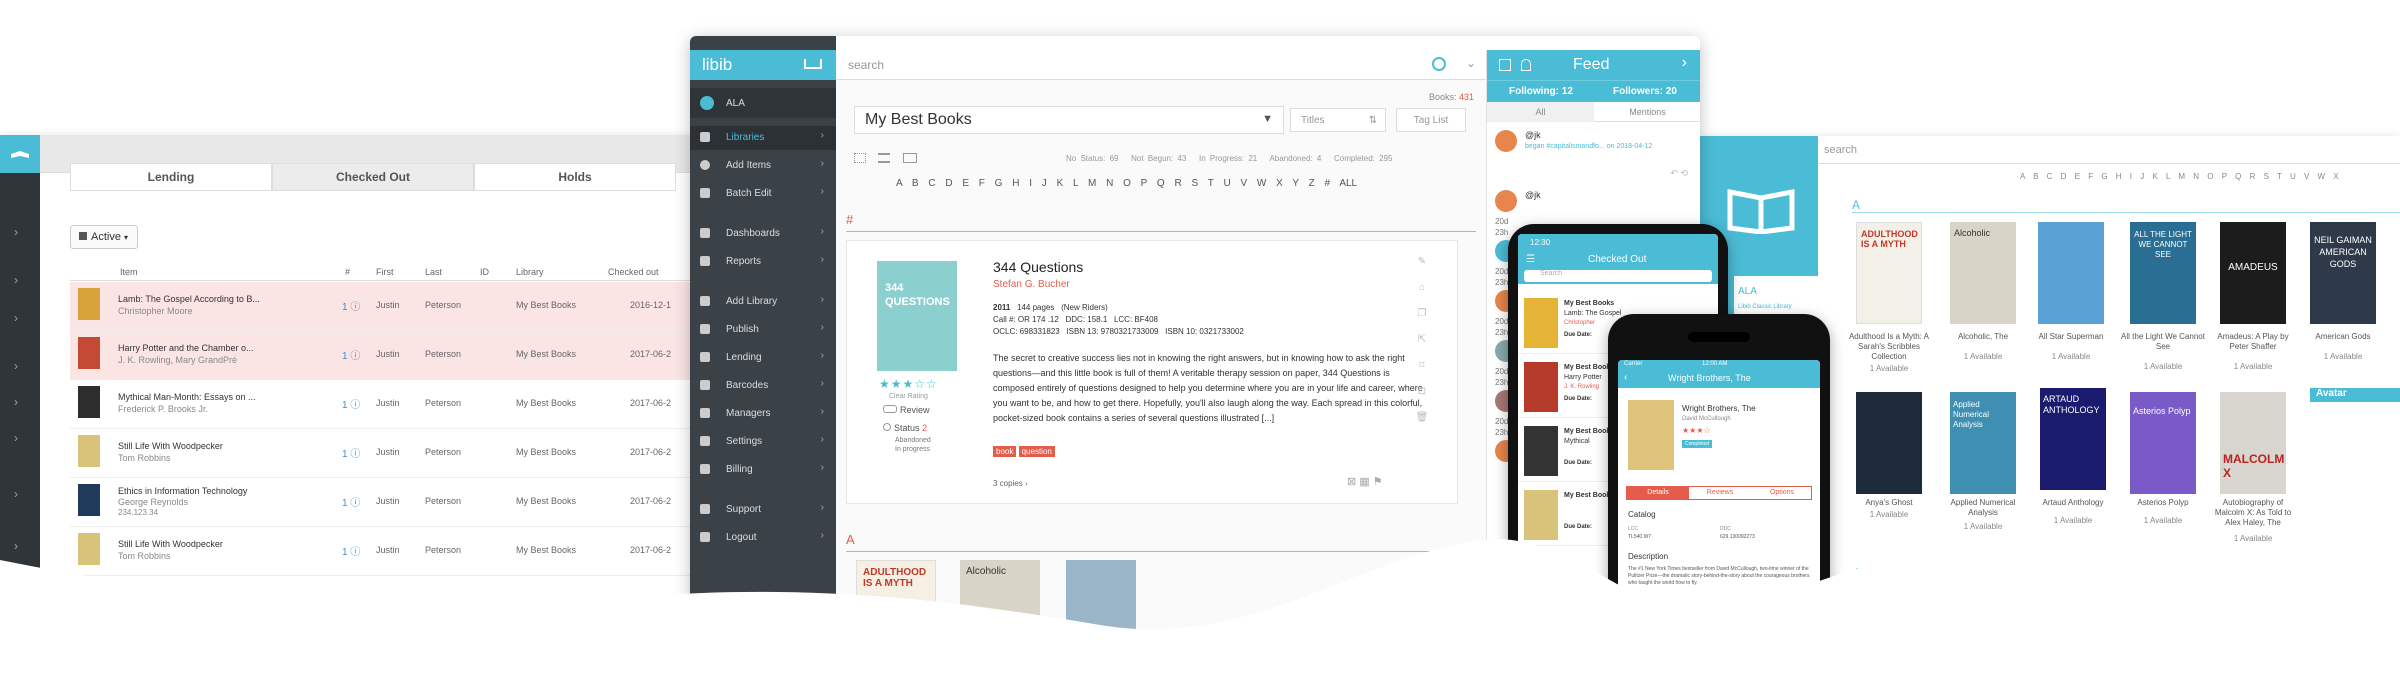 The height and width of the screenshot is (686, 2400). Describe the element at coordinates (484, 272) in the screenshot. I see `col-id: ID` at that location.